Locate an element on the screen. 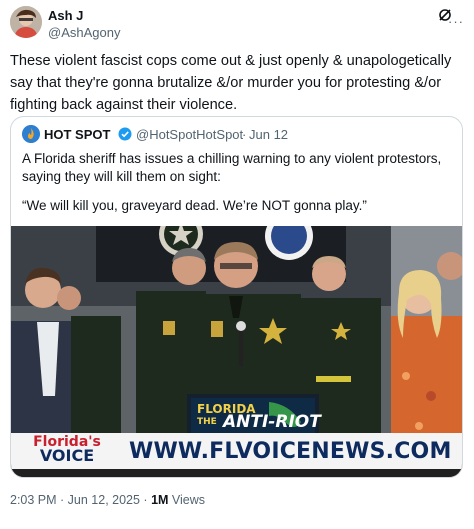 The height and width of the screenshot is (529, 474). views-label: Views is located at coordinates (187, 500).